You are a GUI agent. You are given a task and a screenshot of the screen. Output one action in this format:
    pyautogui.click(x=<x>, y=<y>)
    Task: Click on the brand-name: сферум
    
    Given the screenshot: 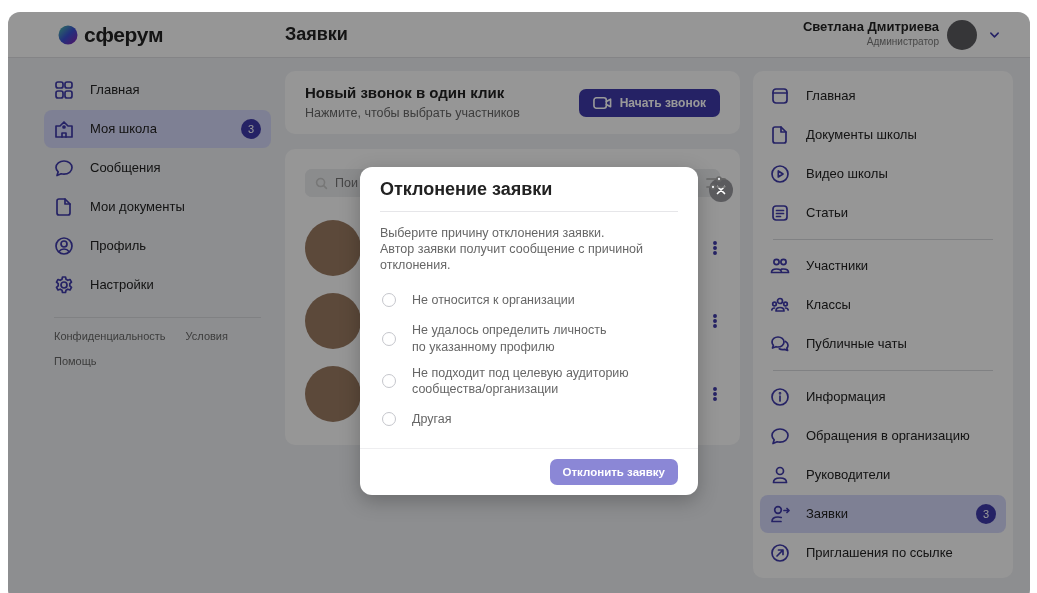 What is the action you would take?
    pyautogui.click(x=124, y=34)
    